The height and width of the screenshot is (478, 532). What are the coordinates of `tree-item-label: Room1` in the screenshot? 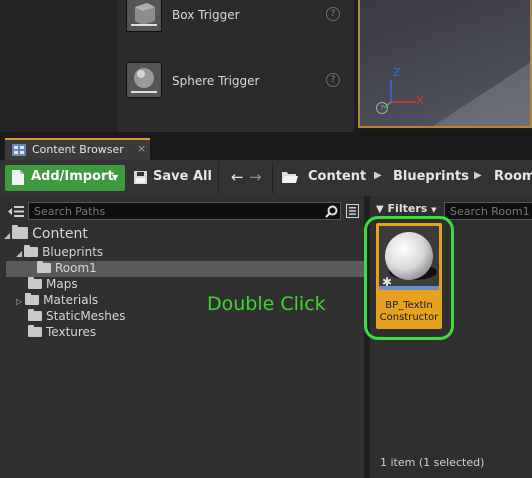 It's located at (76, 268).